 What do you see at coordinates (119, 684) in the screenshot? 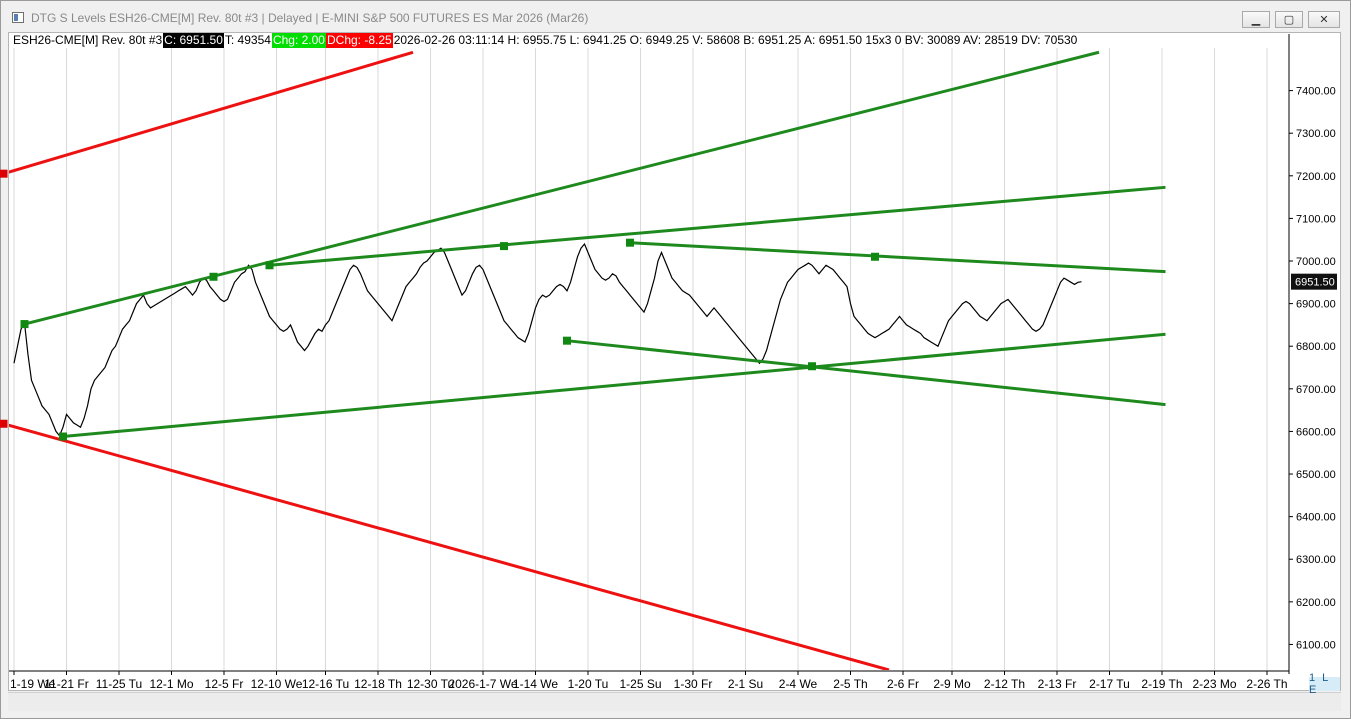
I see `time-tick-label: 11-25 Tu` at bounding box center [119, 684].